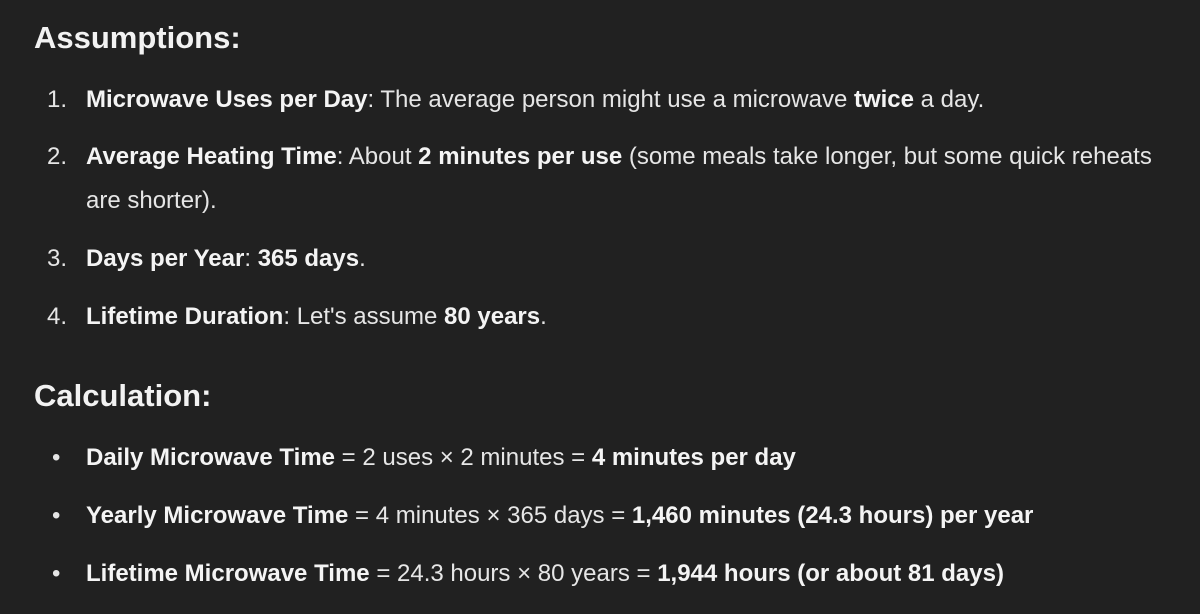 This screenshot has width=1200, height=614. Describe the element at coordinates (883, 99) in the screenshot. I see `assumption-value: twice` at that location.